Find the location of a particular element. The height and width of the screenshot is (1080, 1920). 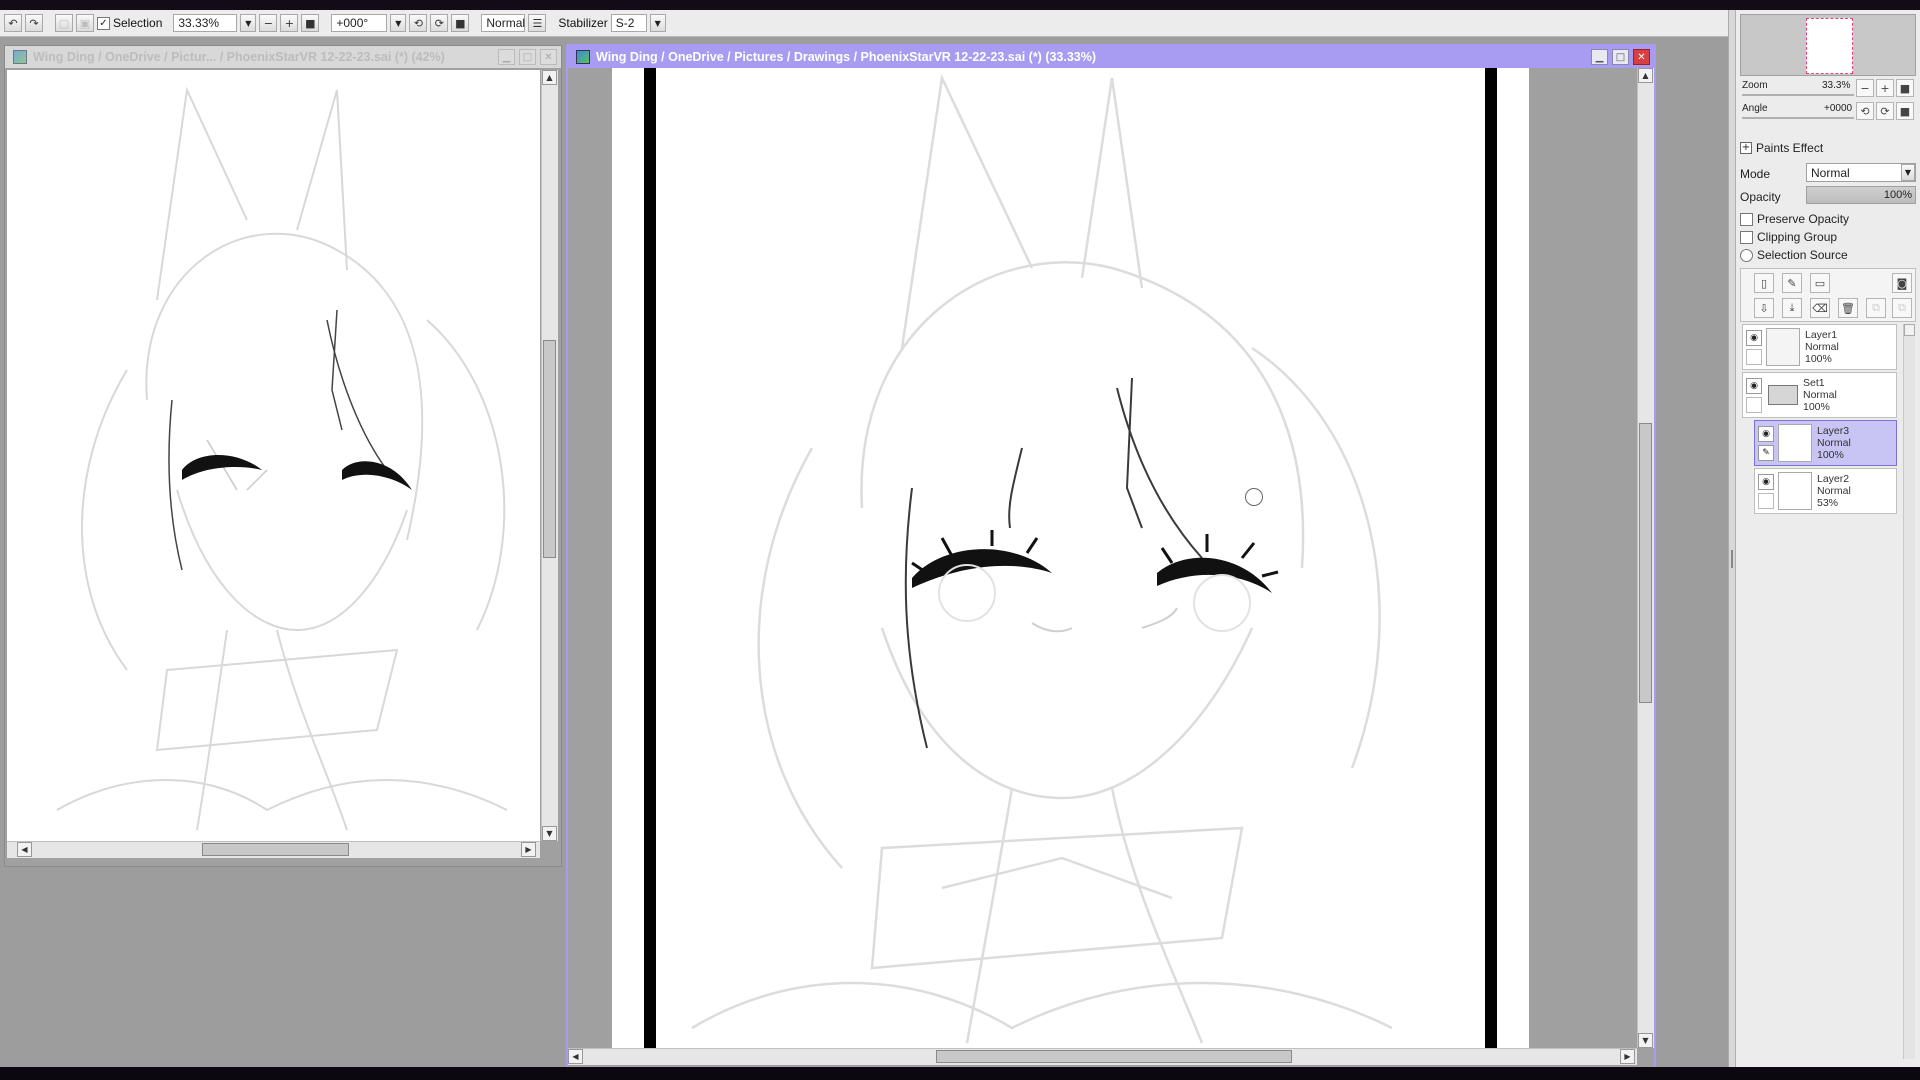

zoom-dropdown-button: ▼ is located at coordinates (248, 23).